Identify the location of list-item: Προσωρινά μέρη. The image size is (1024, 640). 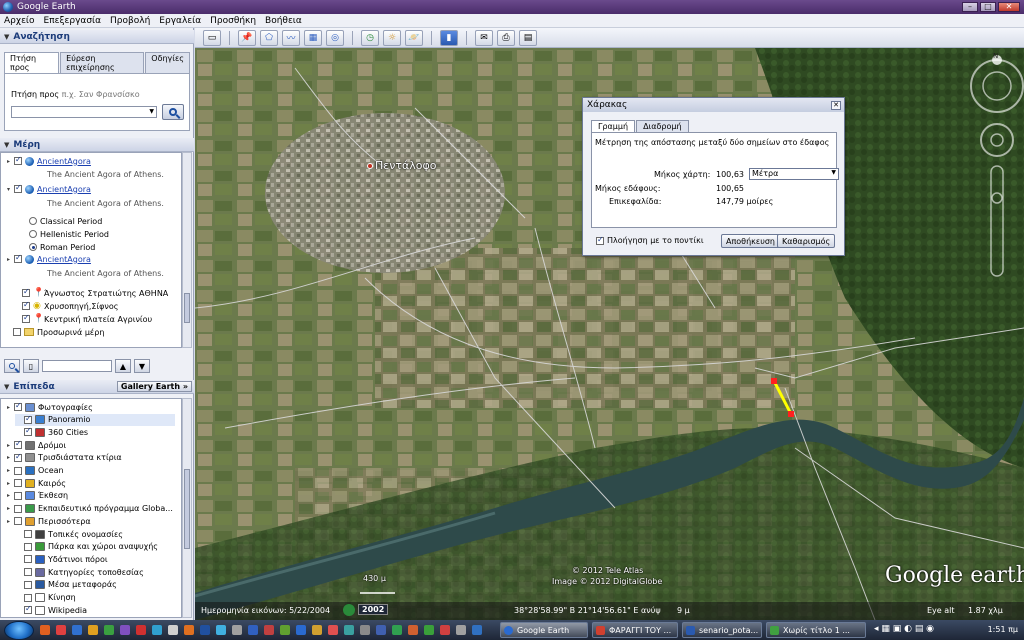
(58, 332).